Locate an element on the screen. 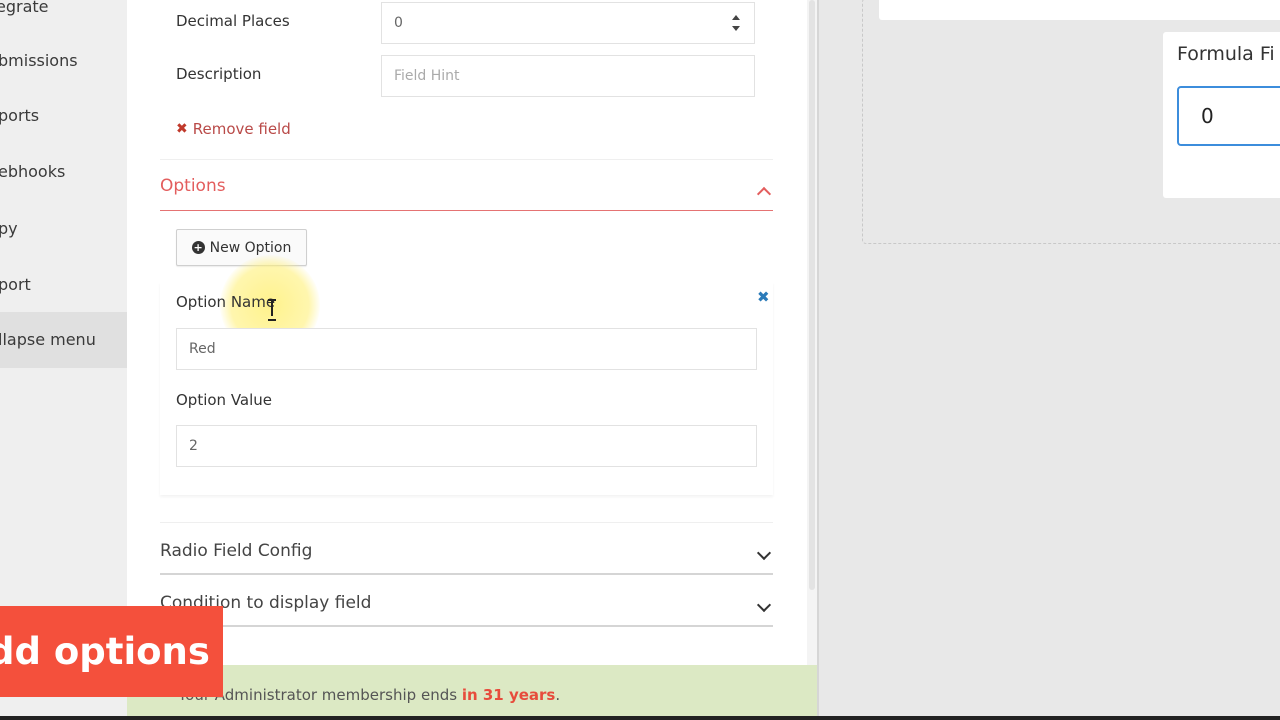 The width and height of the screenshot is (1280, 720). decimal-places-input: 0 is located at coordinates (568, 23).